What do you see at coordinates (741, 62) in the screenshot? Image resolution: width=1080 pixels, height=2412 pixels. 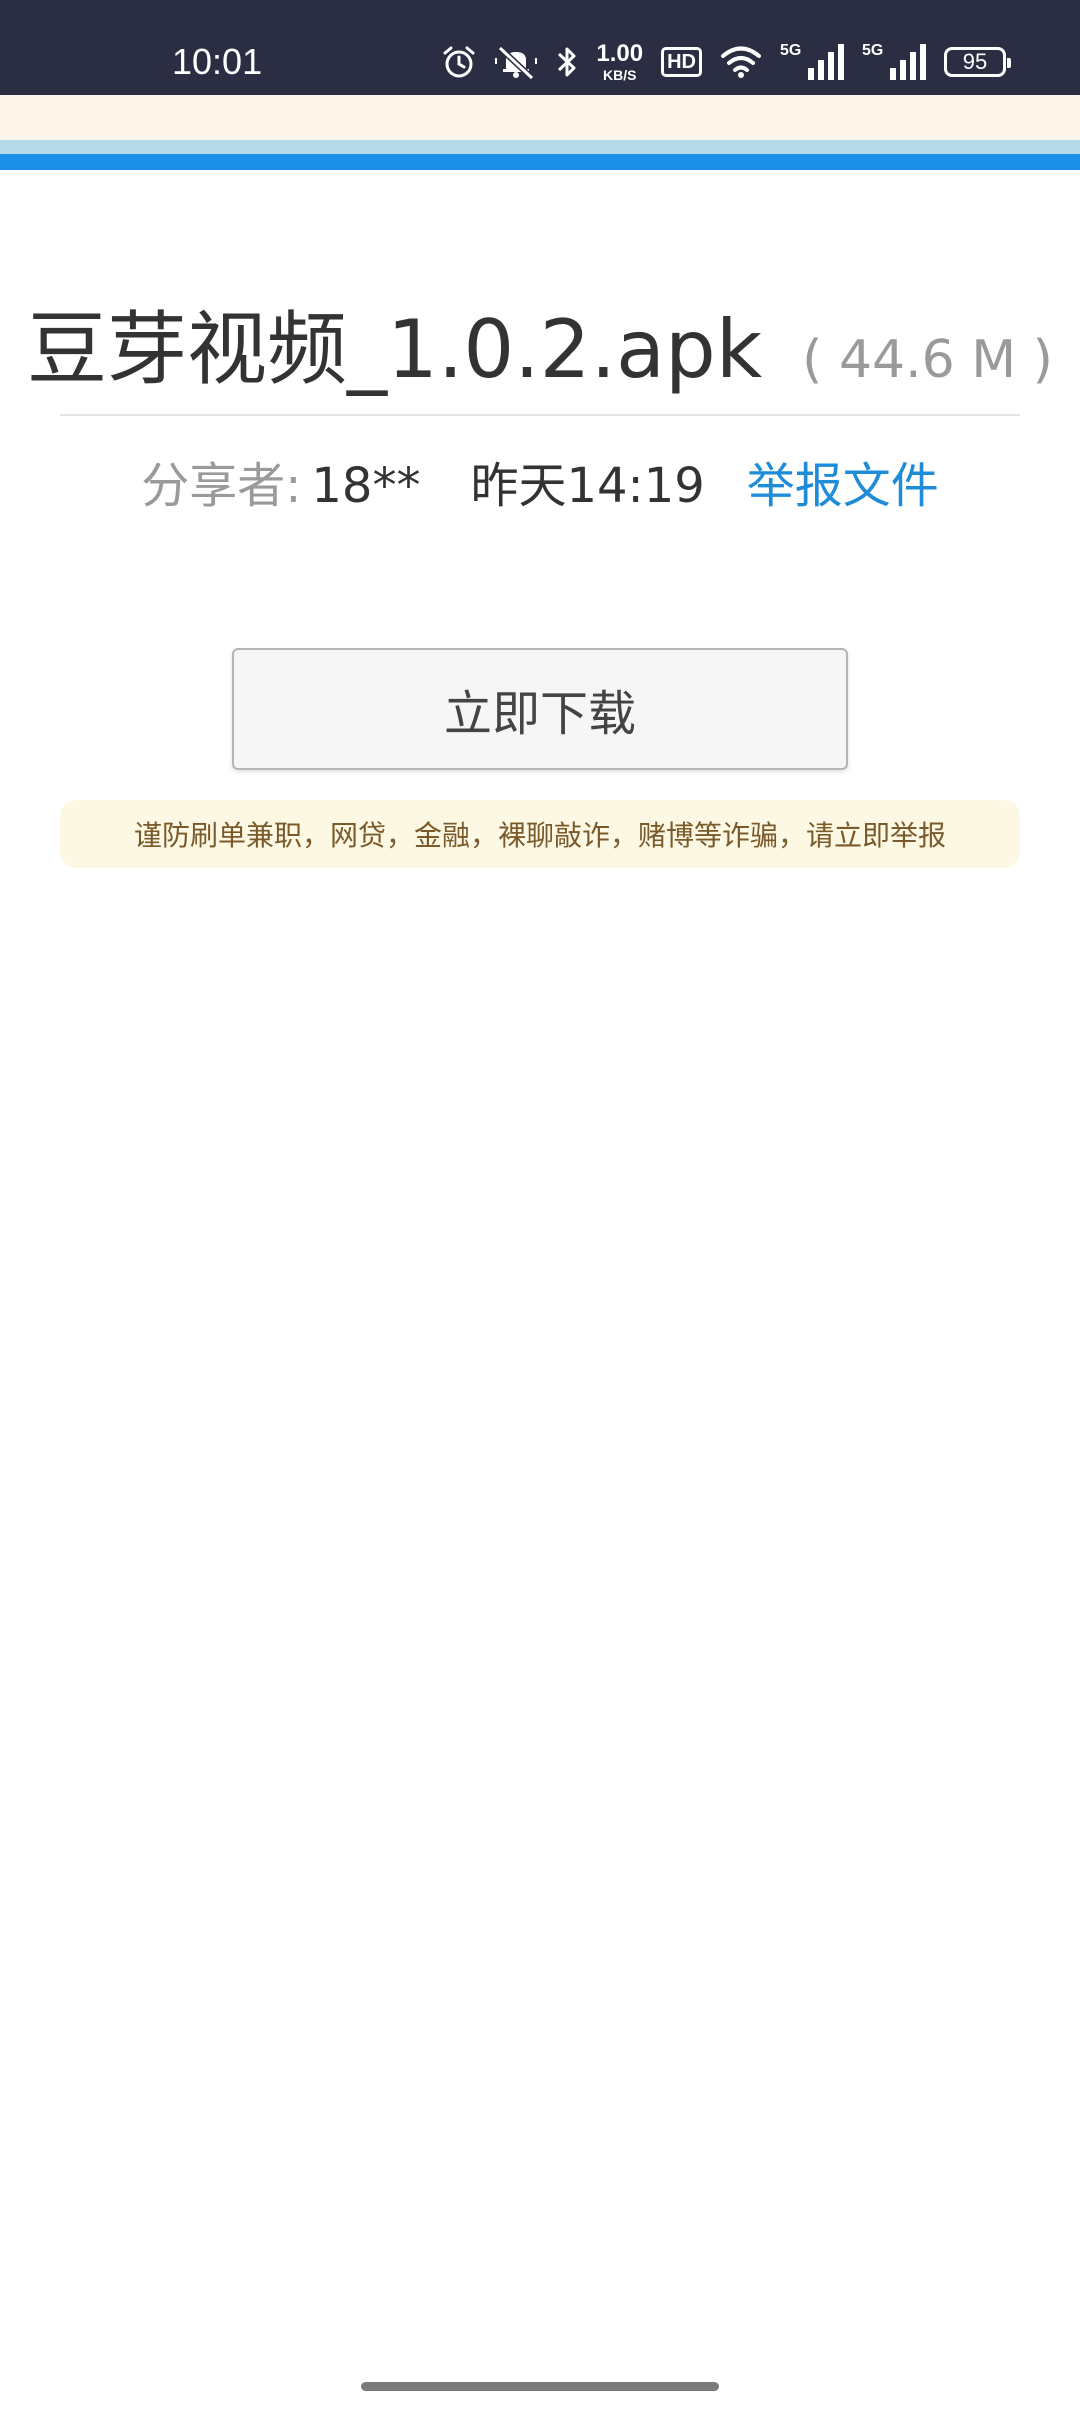 I see `wifi-icon` at bounding box center [741, 62].